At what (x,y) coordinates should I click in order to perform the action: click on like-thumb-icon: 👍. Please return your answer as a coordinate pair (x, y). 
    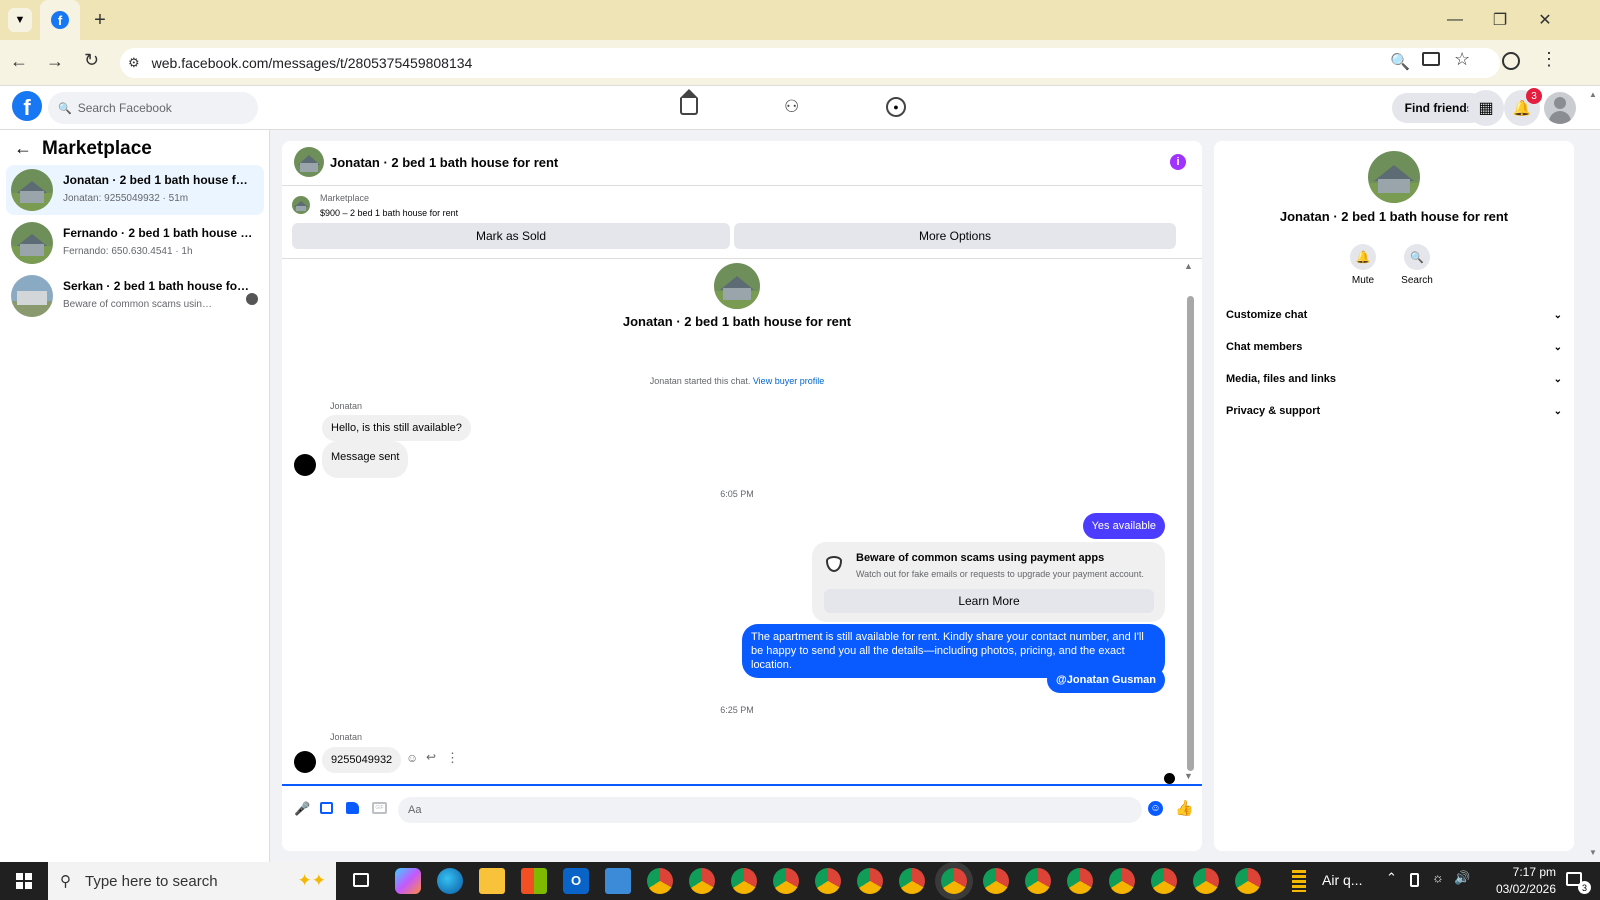
    Looking at the image, I should click on (1184, 808).